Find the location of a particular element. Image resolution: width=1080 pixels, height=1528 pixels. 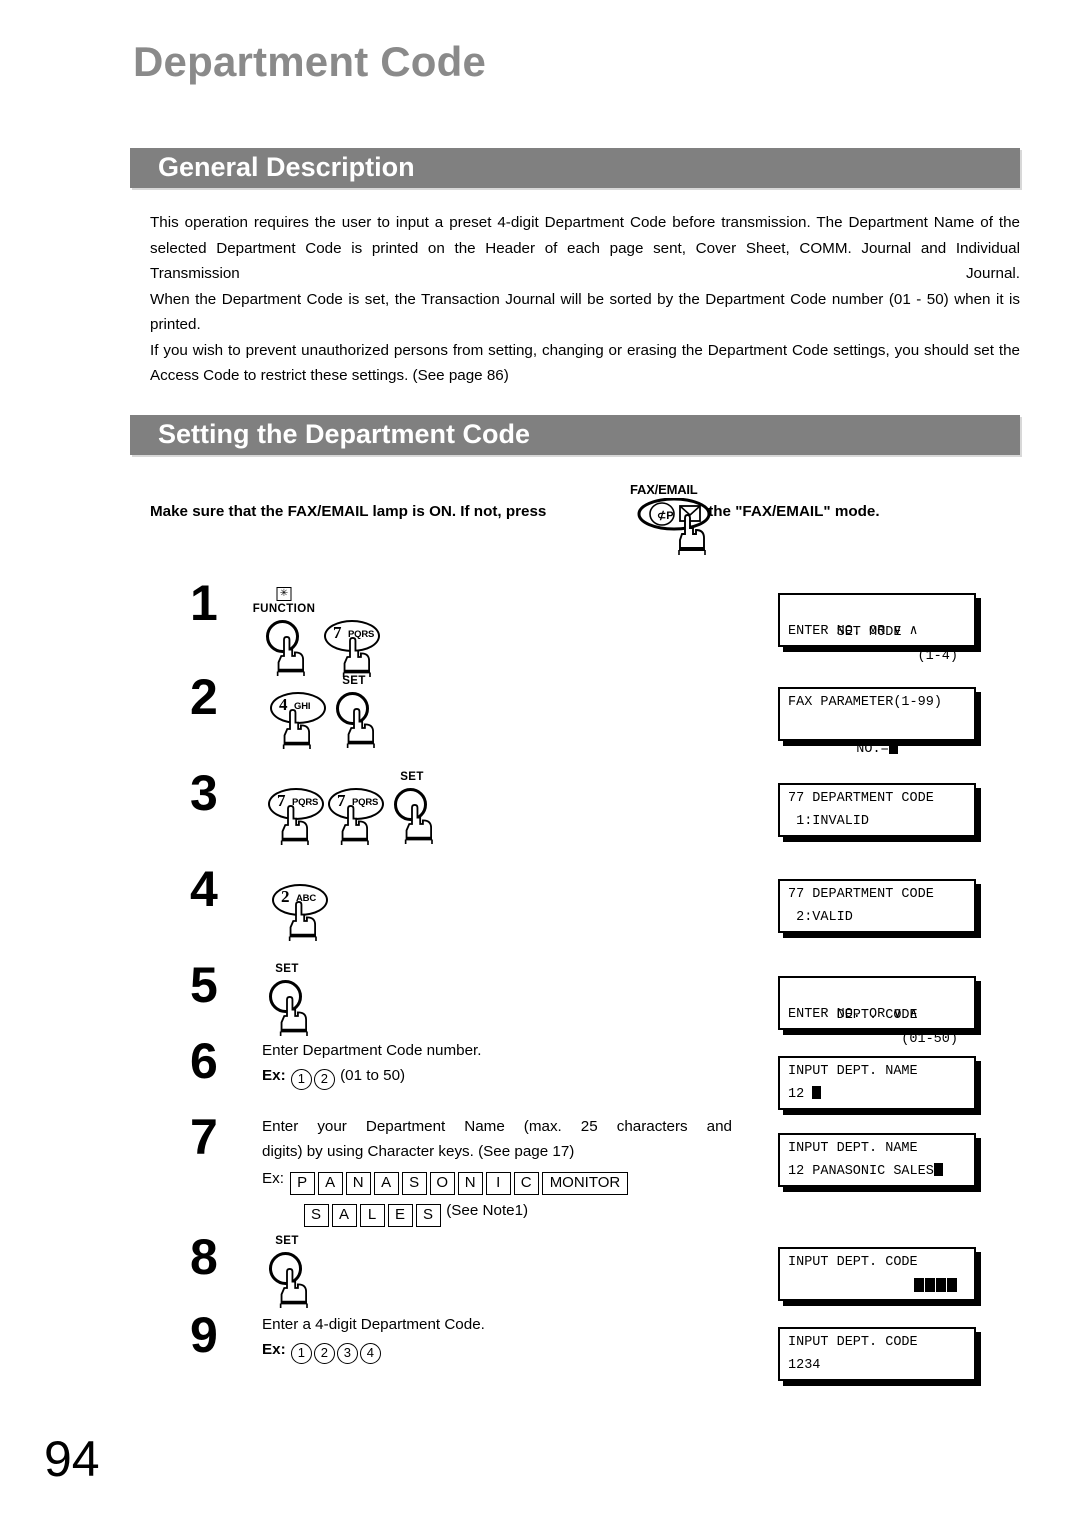

page-title: Department Code is located at coordinates (310, 61).